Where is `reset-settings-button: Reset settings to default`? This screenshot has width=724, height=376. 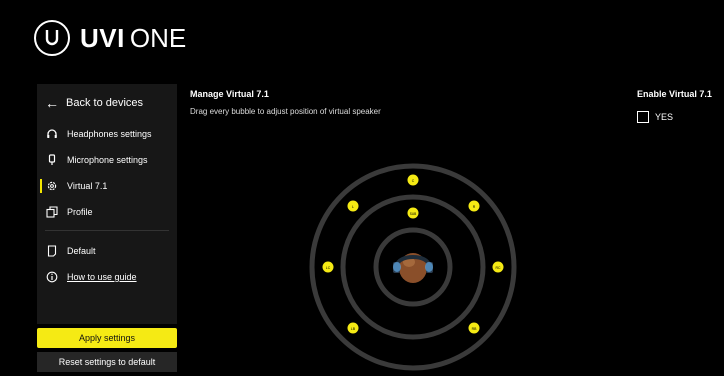 reset-settings-button: Reset settings to default is located at coordinates (107, 362).